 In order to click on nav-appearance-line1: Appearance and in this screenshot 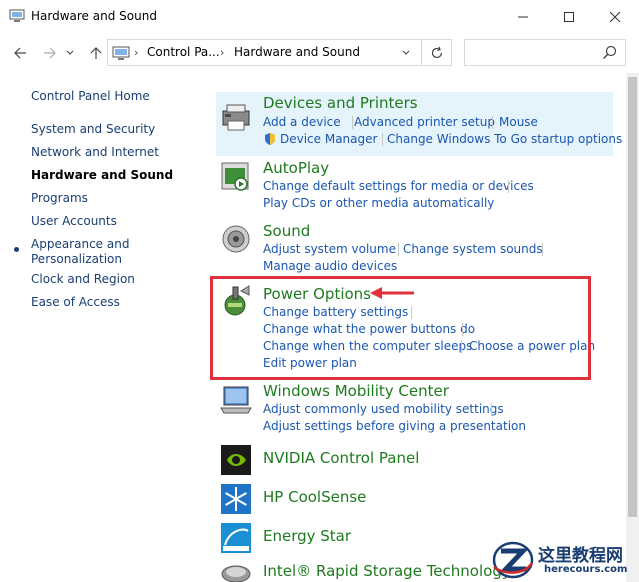, I will do `click(80, 244)`.